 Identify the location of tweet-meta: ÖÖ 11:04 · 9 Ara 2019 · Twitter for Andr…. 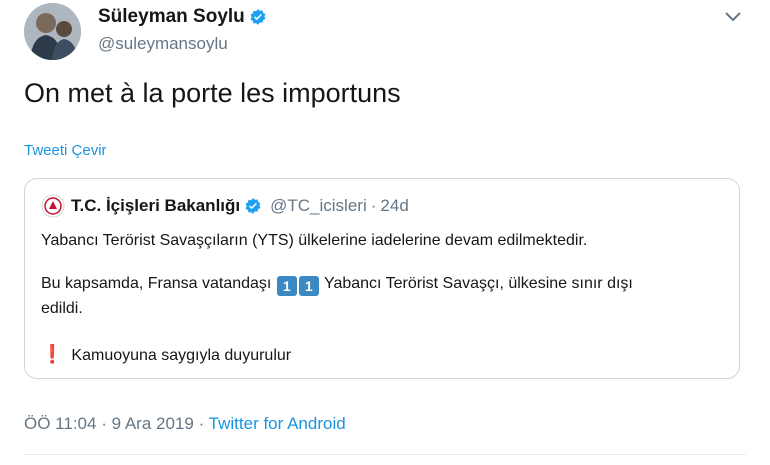
(185, 424).